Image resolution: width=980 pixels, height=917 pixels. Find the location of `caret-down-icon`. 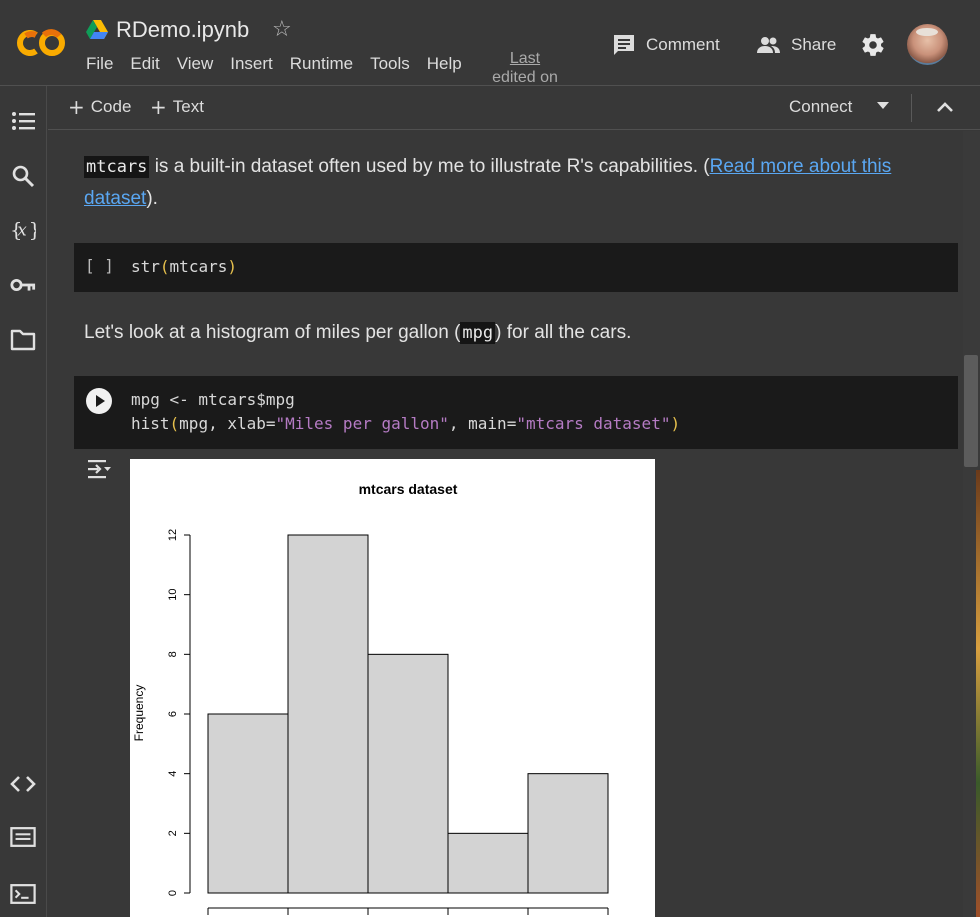

caret-down-icon is located at coordinates (883, 105).